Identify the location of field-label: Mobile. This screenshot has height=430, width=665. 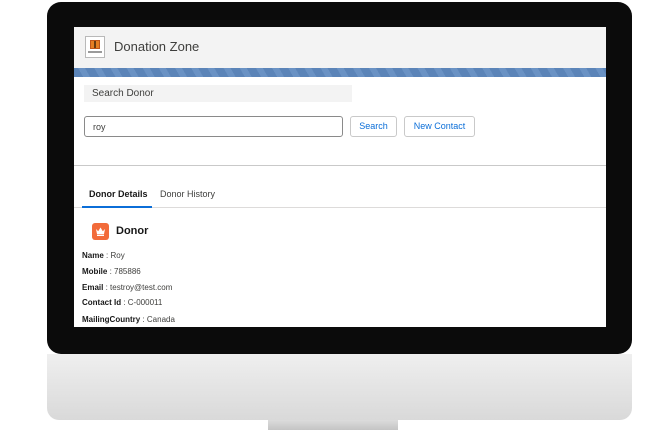
(95, 271).